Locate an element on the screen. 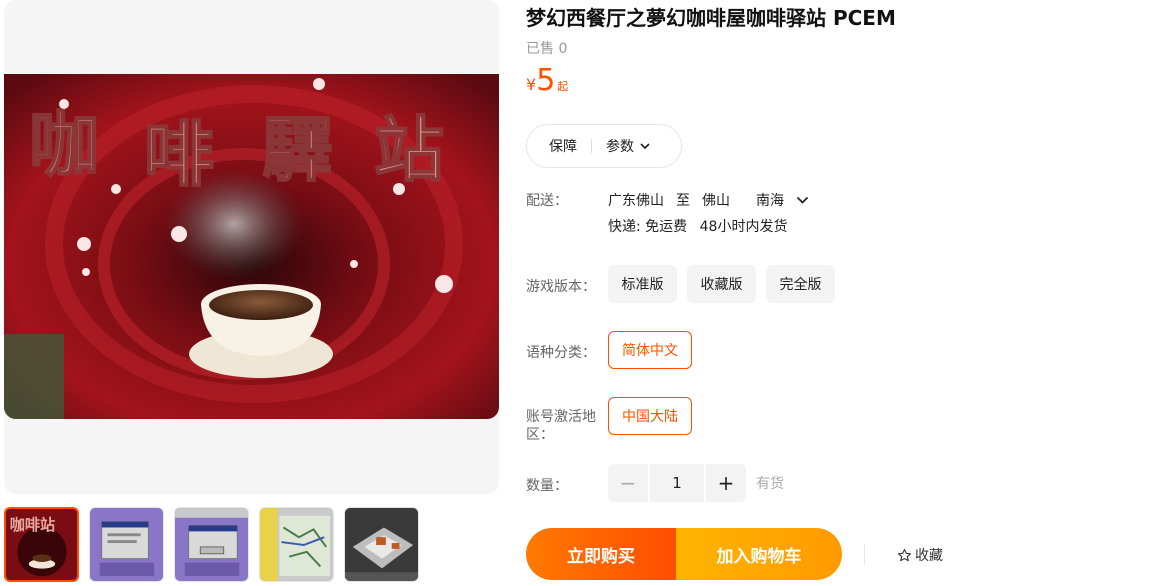 The image size is (1172, 586). shipping-route: 广东佛山 至 佛山 南海 is located at coordinates (708, 200).